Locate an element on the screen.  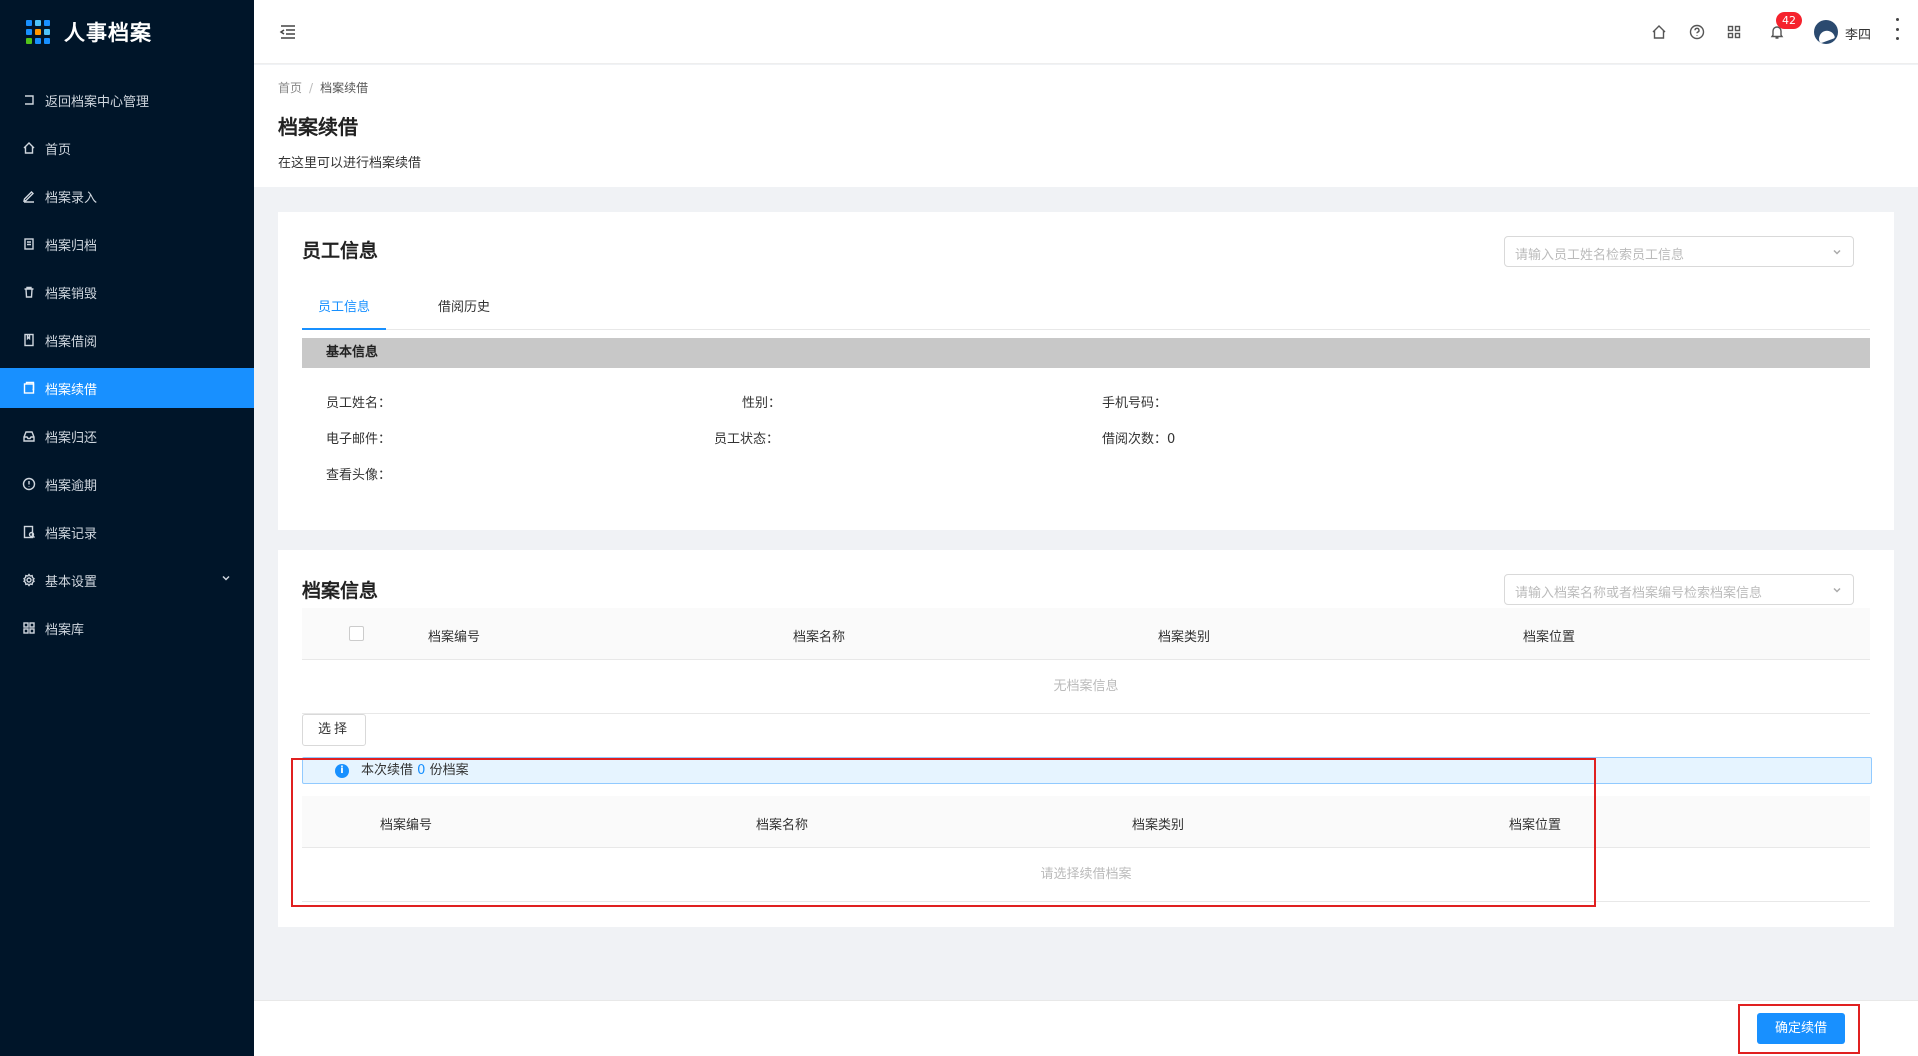
menu-fold-icon is located at coordinates (288, 32).